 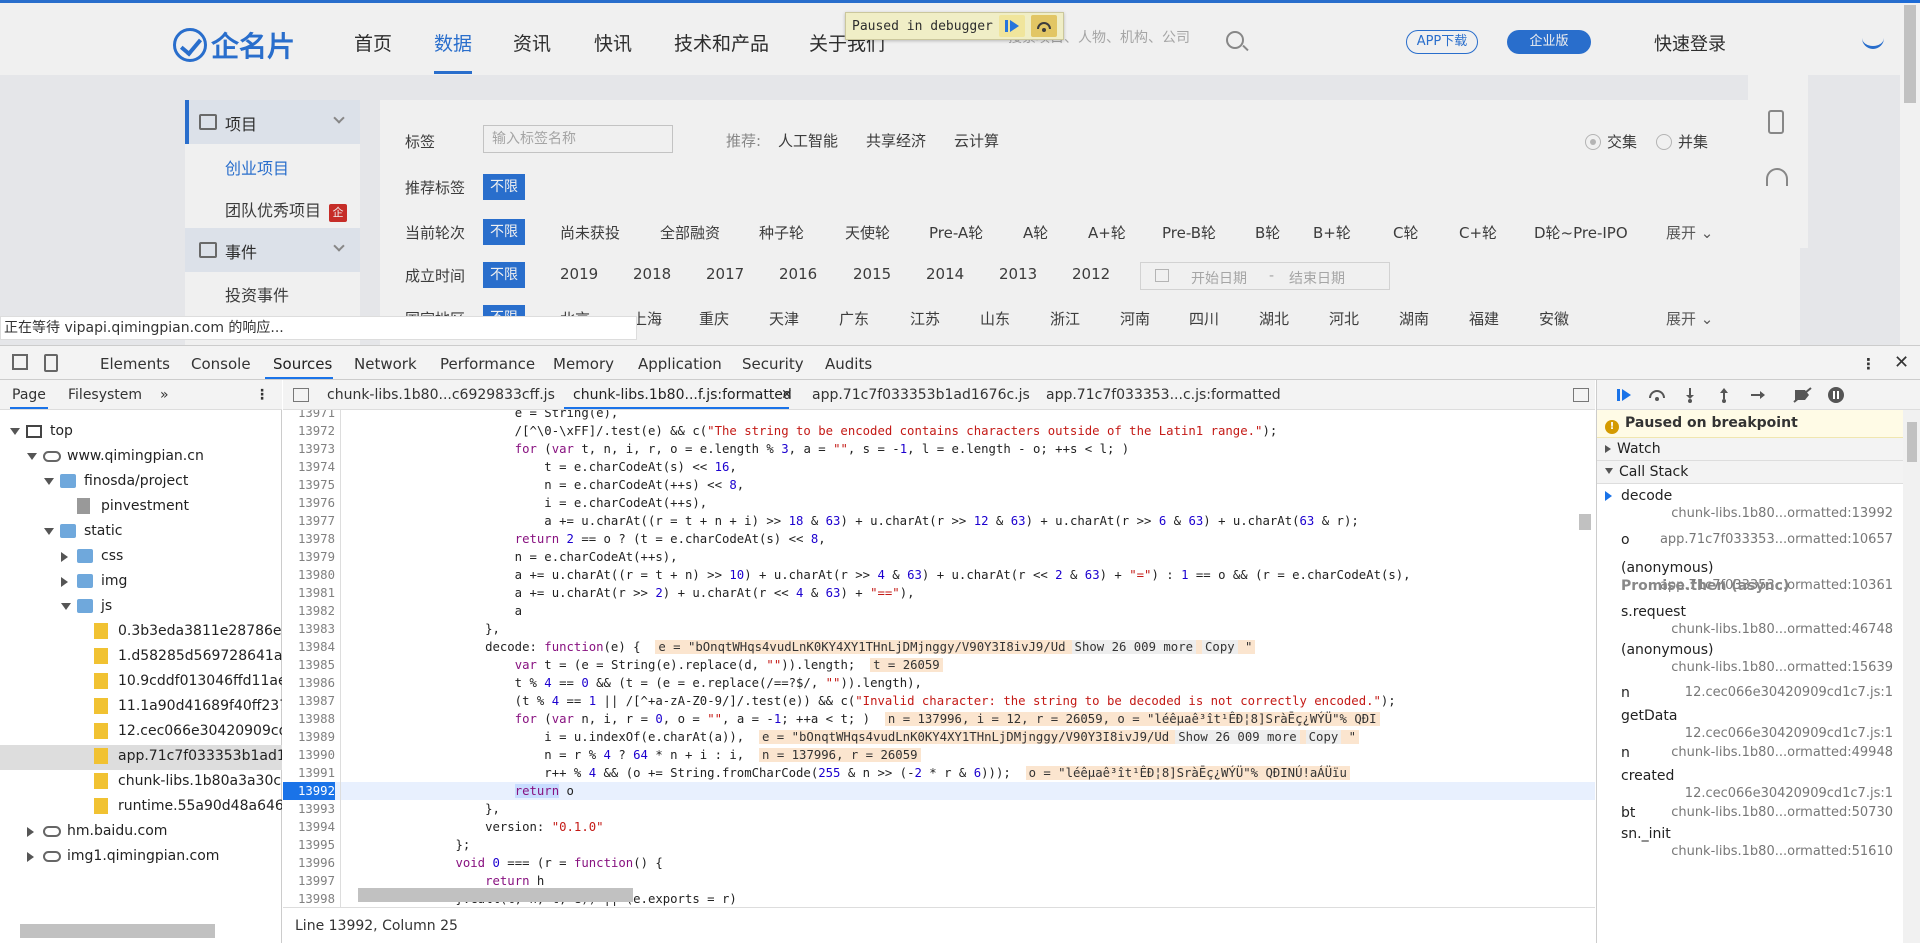 I want to click on line-number: 13977, so click(x=309, y=521).